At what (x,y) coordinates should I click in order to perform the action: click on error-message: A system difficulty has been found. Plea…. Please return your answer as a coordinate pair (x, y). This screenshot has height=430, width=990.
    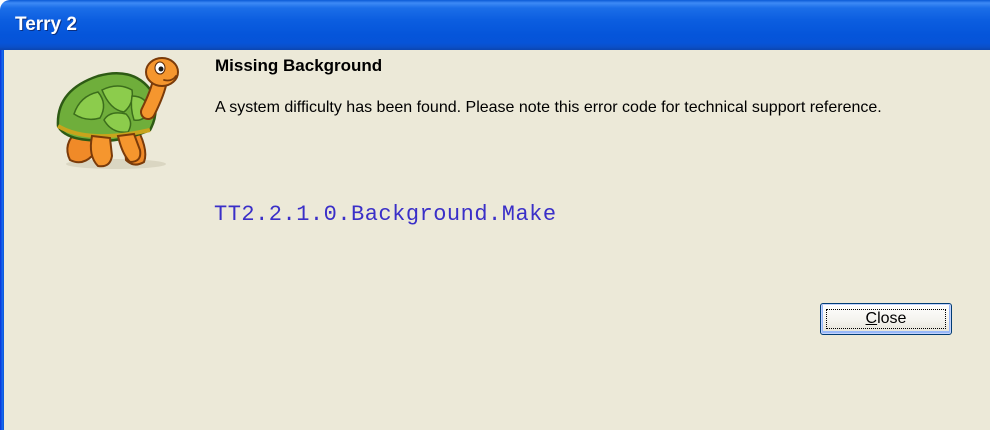
    Looking at the image, I should click on (548, 107).